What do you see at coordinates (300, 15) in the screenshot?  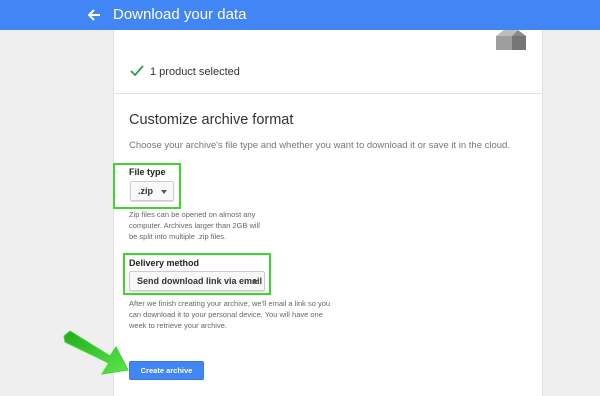 I see `app-header: Download your data` at bounding box center [300, 15].